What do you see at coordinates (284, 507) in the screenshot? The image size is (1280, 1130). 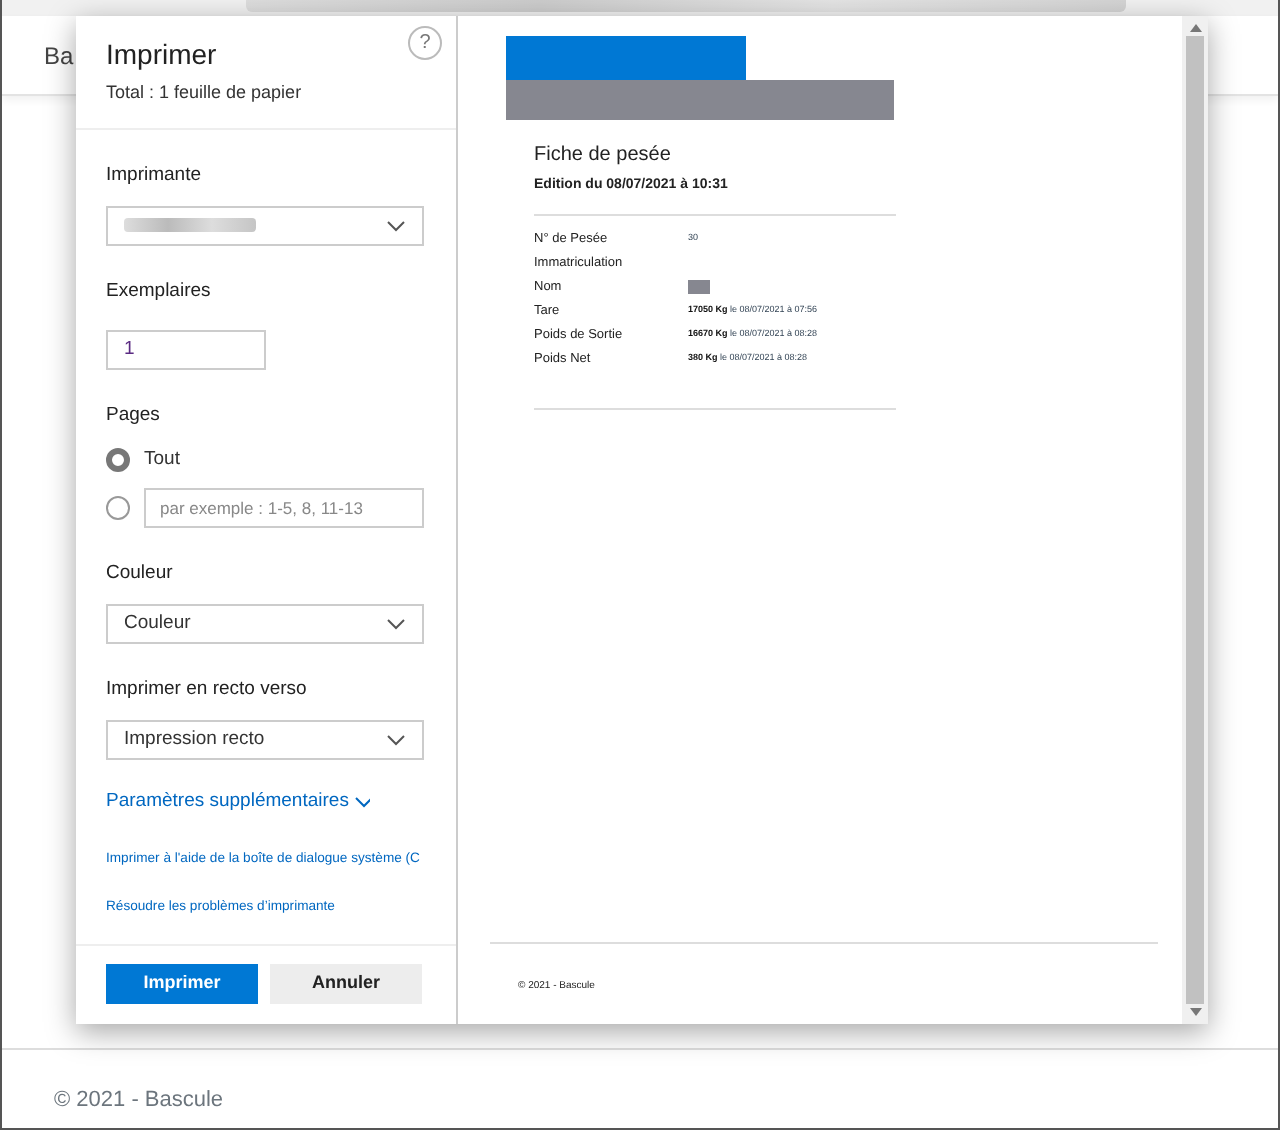 I see `page-range-field: par exemple : 1-5, 8, 11-13` at bounding box center [284, 507].